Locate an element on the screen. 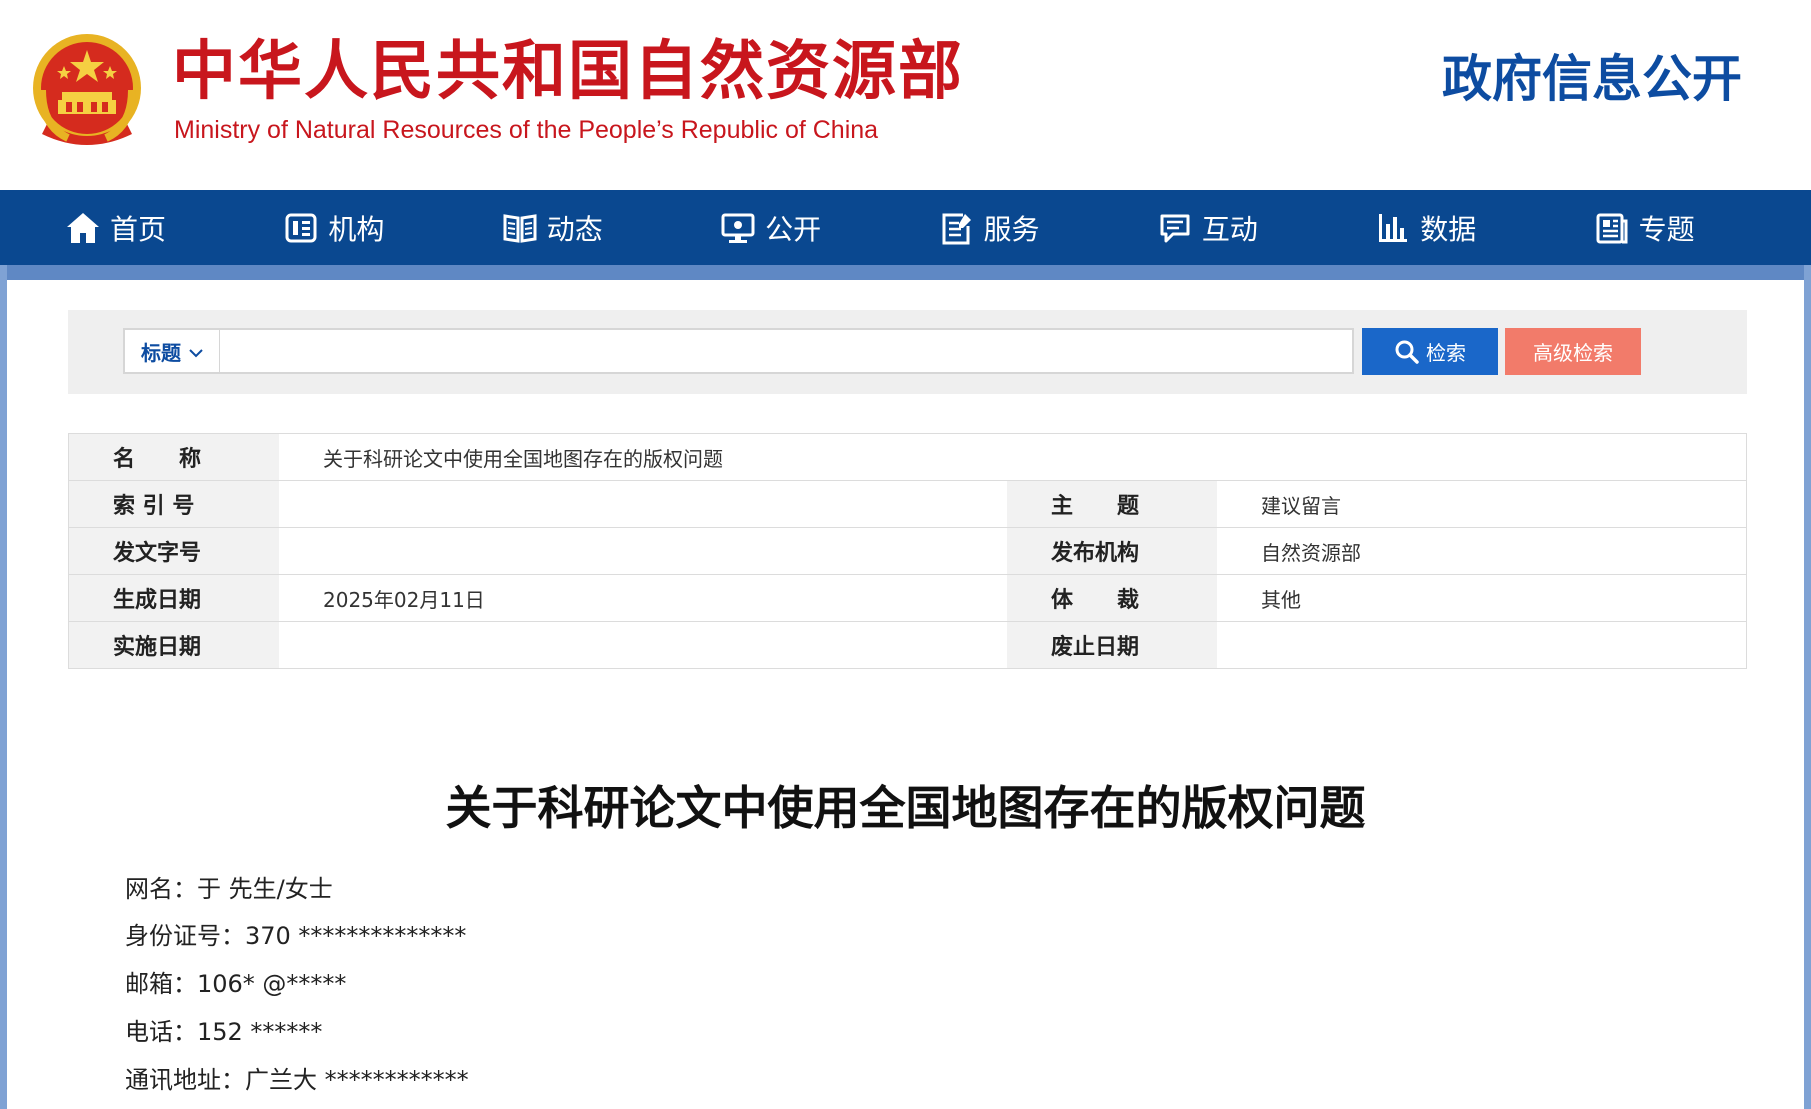 Image resolution: width=1811 pixels, height=1109 pixels. book-icon is located at coordinates (520, 228).